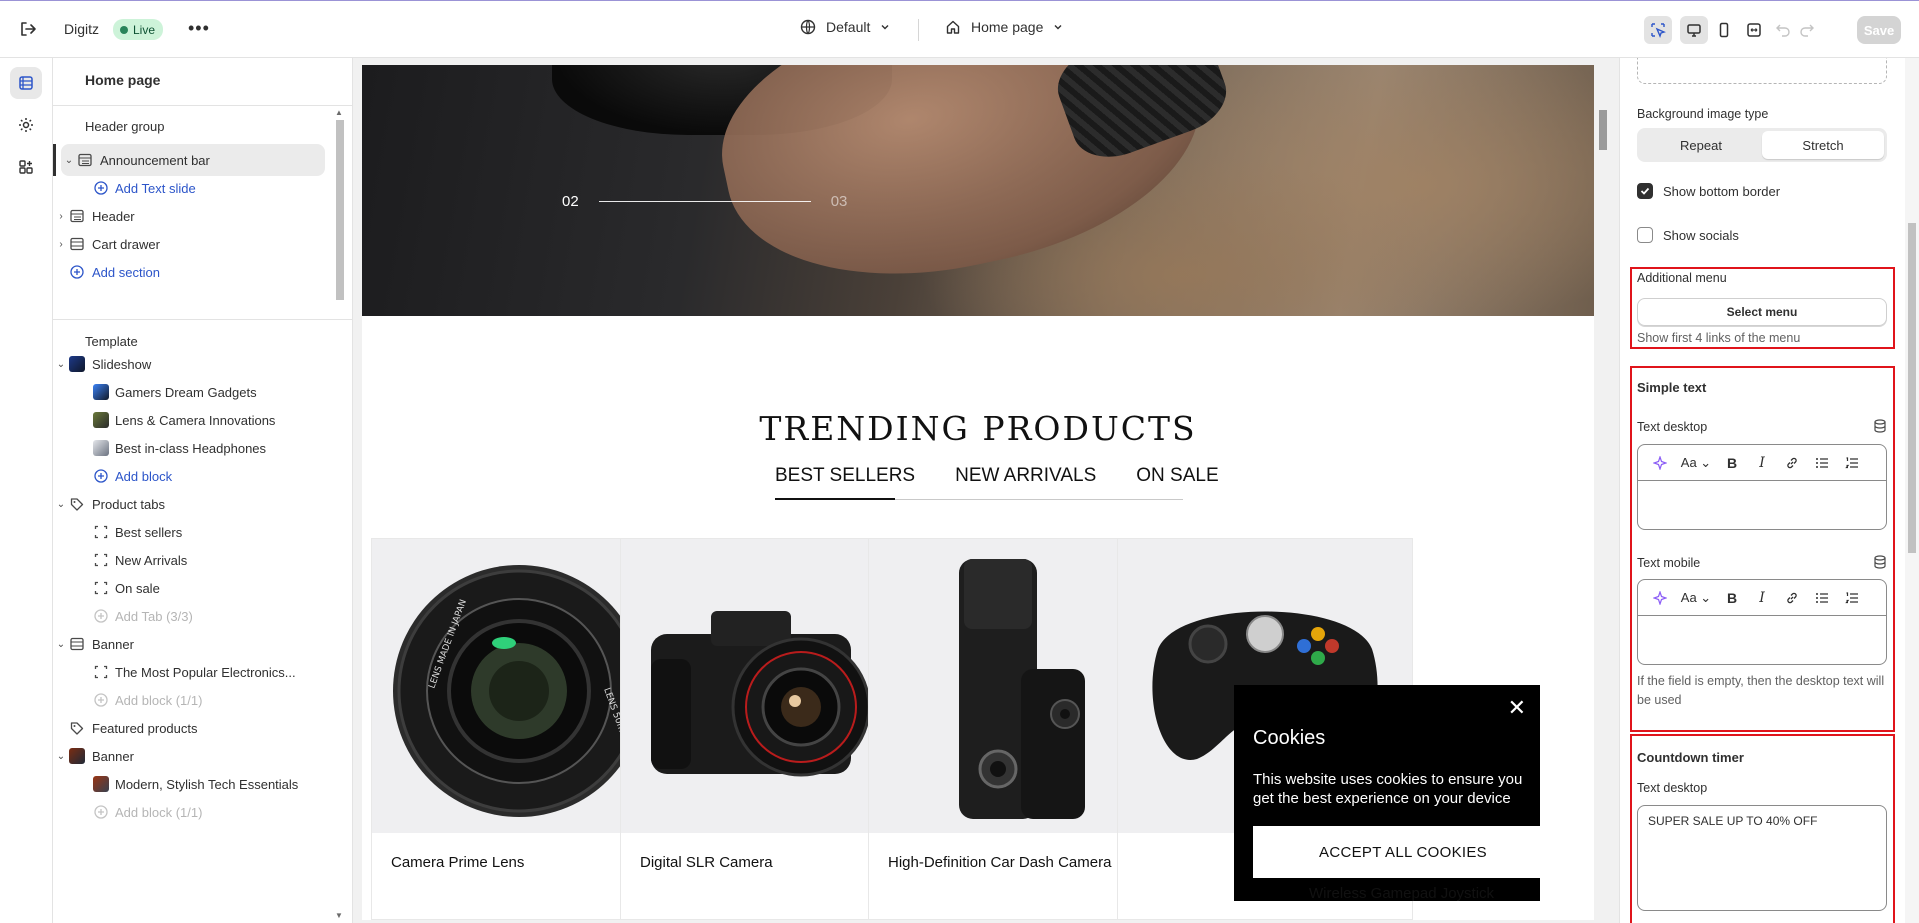 The height and width of the screenshot is (923, 1919). I want to click on history-controls, so click(1795, 30).